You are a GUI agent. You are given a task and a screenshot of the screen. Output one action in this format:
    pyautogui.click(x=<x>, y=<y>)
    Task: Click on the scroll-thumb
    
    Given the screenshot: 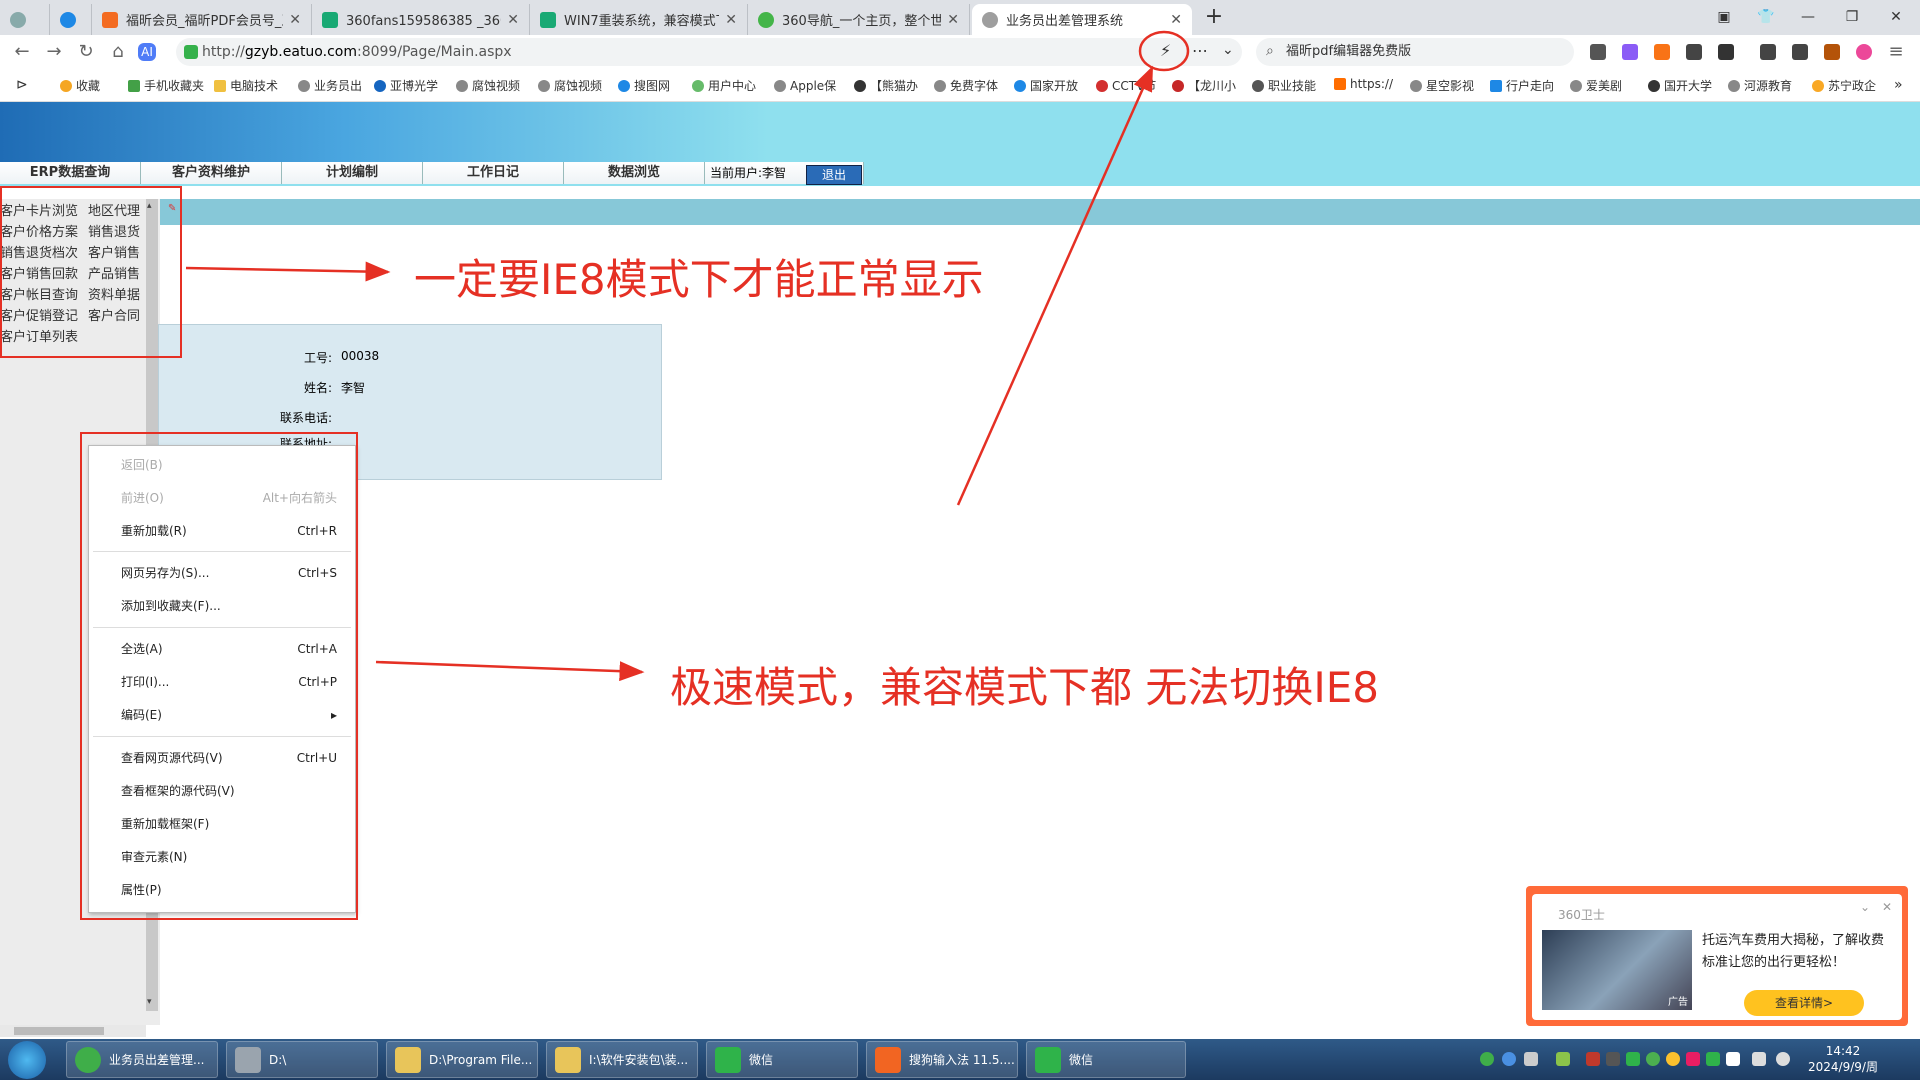 What is the action you would take?
    pyautogui.click(x=59, y=1031)
    